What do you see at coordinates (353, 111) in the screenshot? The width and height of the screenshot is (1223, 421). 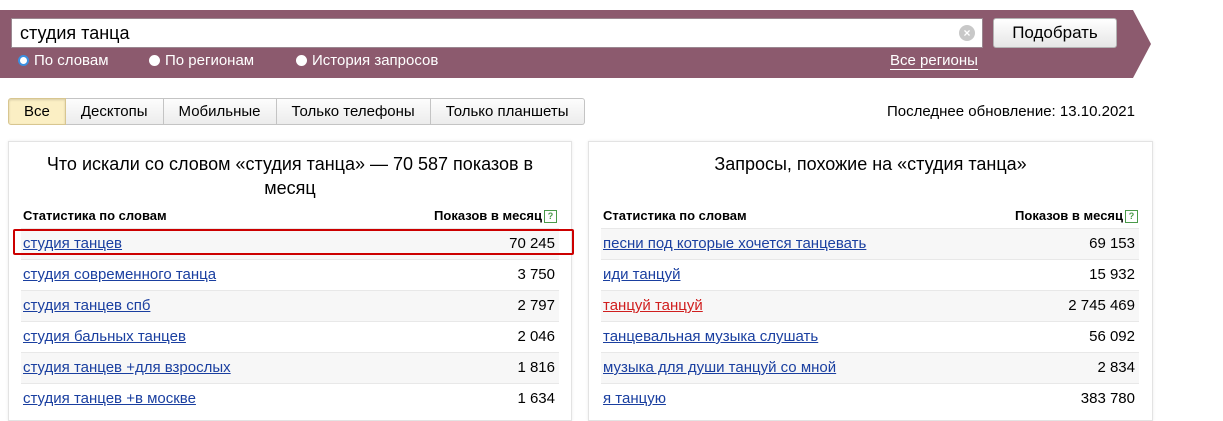 I see `tab-phones-only: Только телефоны` at bounding box center [353, 111].